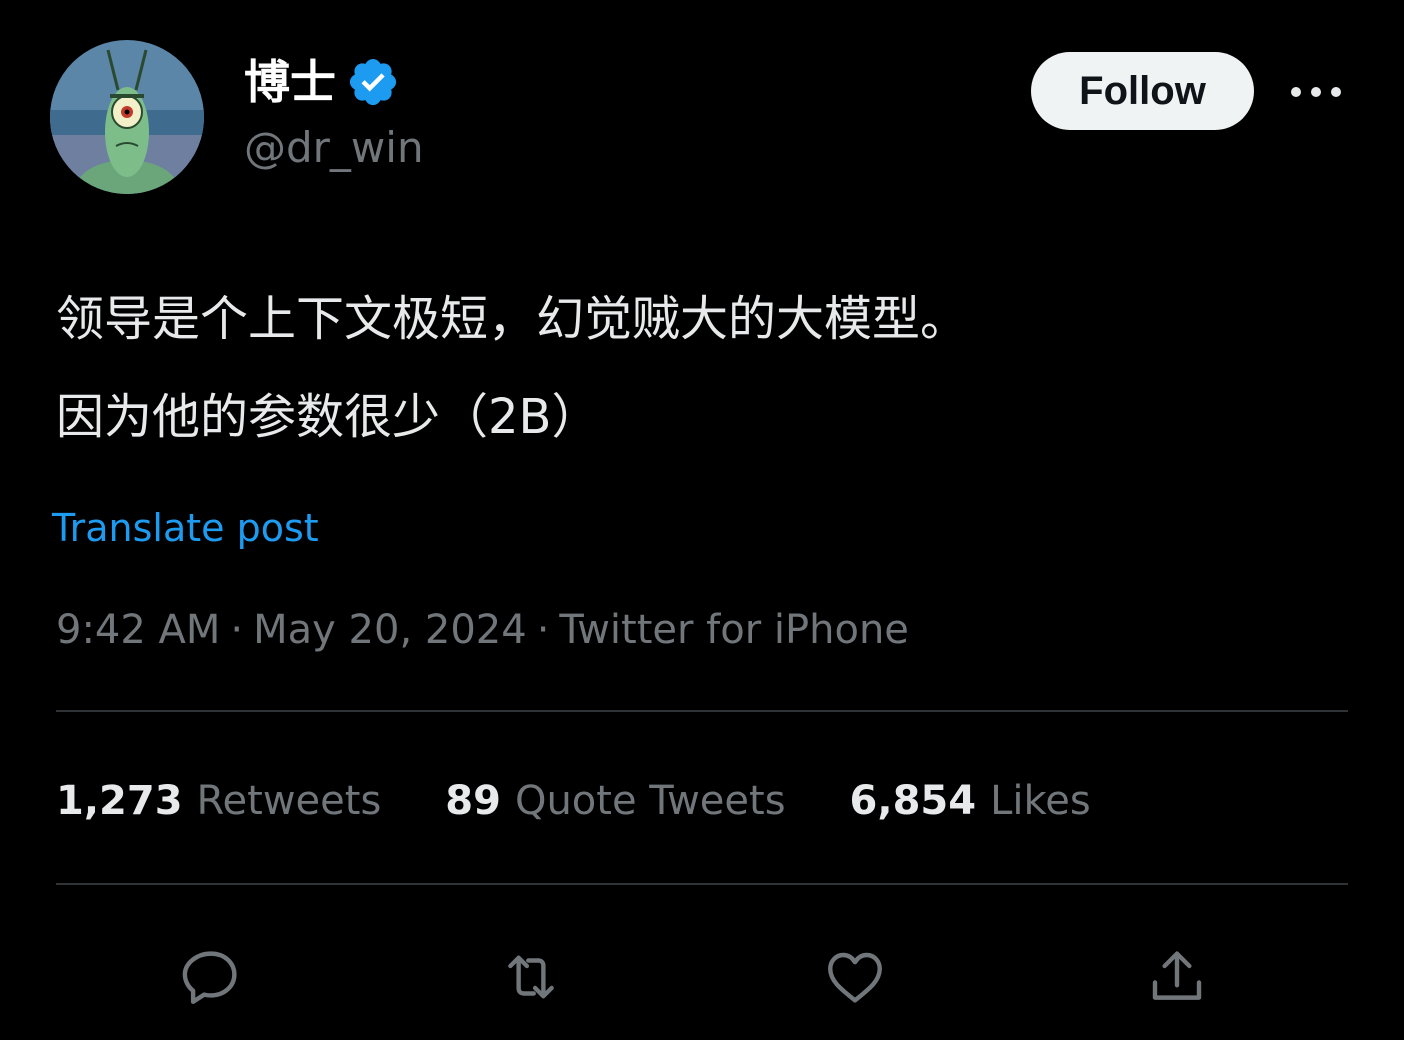 The image size is (1404, 1040). I want to click on user-handle: @dr_win, so click(334, 148).